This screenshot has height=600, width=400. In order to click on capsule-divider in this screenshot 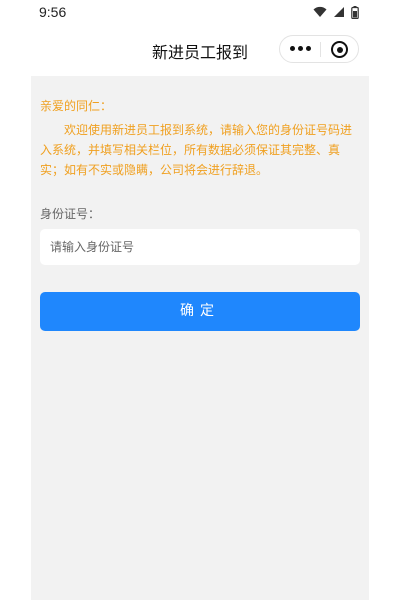, I will do `click(320, 49)`.